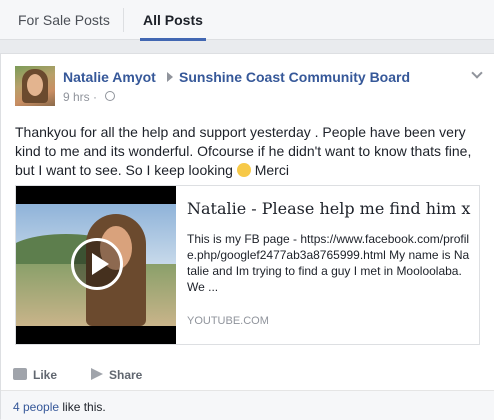 Image resolution: width=494 pixels, height=420 pixels. Describe the element at coordinates (45, 375) in the screenshot. I see `like-label: Like` at that location.